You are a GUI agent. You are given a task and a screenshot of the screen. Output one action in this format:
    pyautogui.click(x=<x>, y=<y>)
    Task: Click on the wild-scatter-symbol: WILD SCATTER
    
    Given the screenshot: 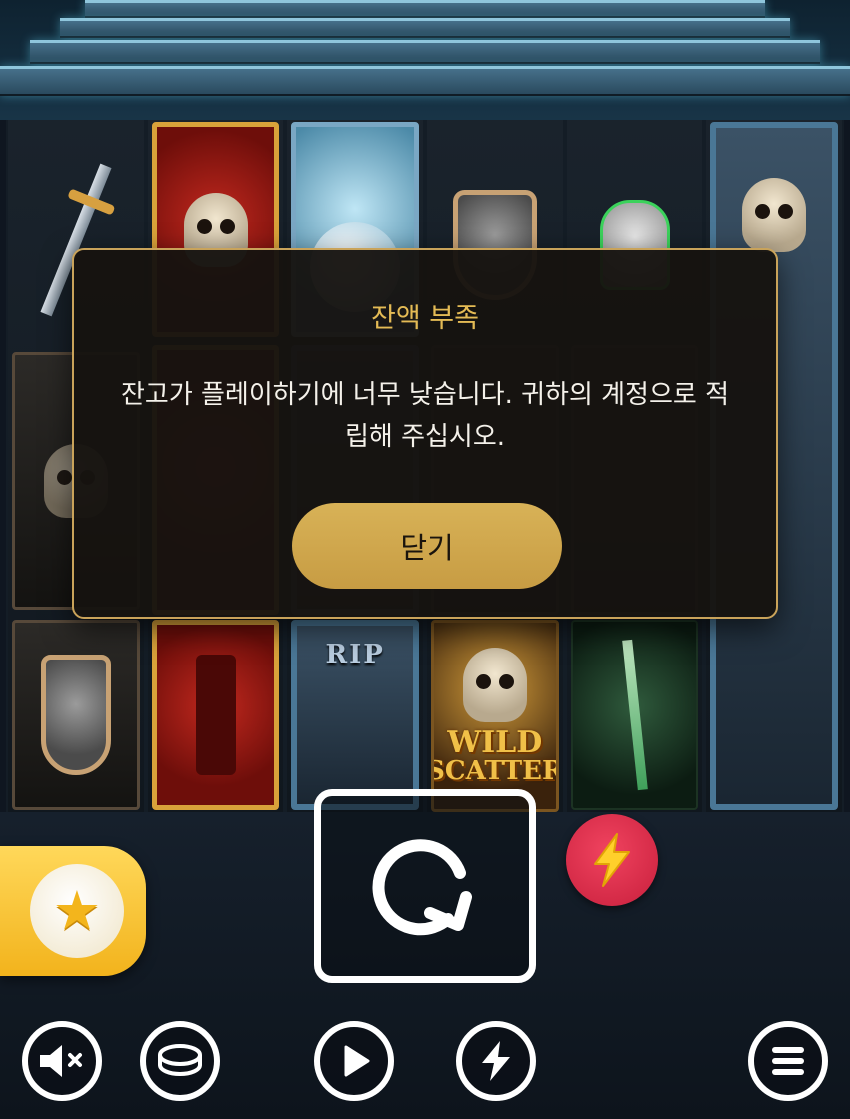 What is the action you would take?
    pyautogui.click(x=495, y=716)
    